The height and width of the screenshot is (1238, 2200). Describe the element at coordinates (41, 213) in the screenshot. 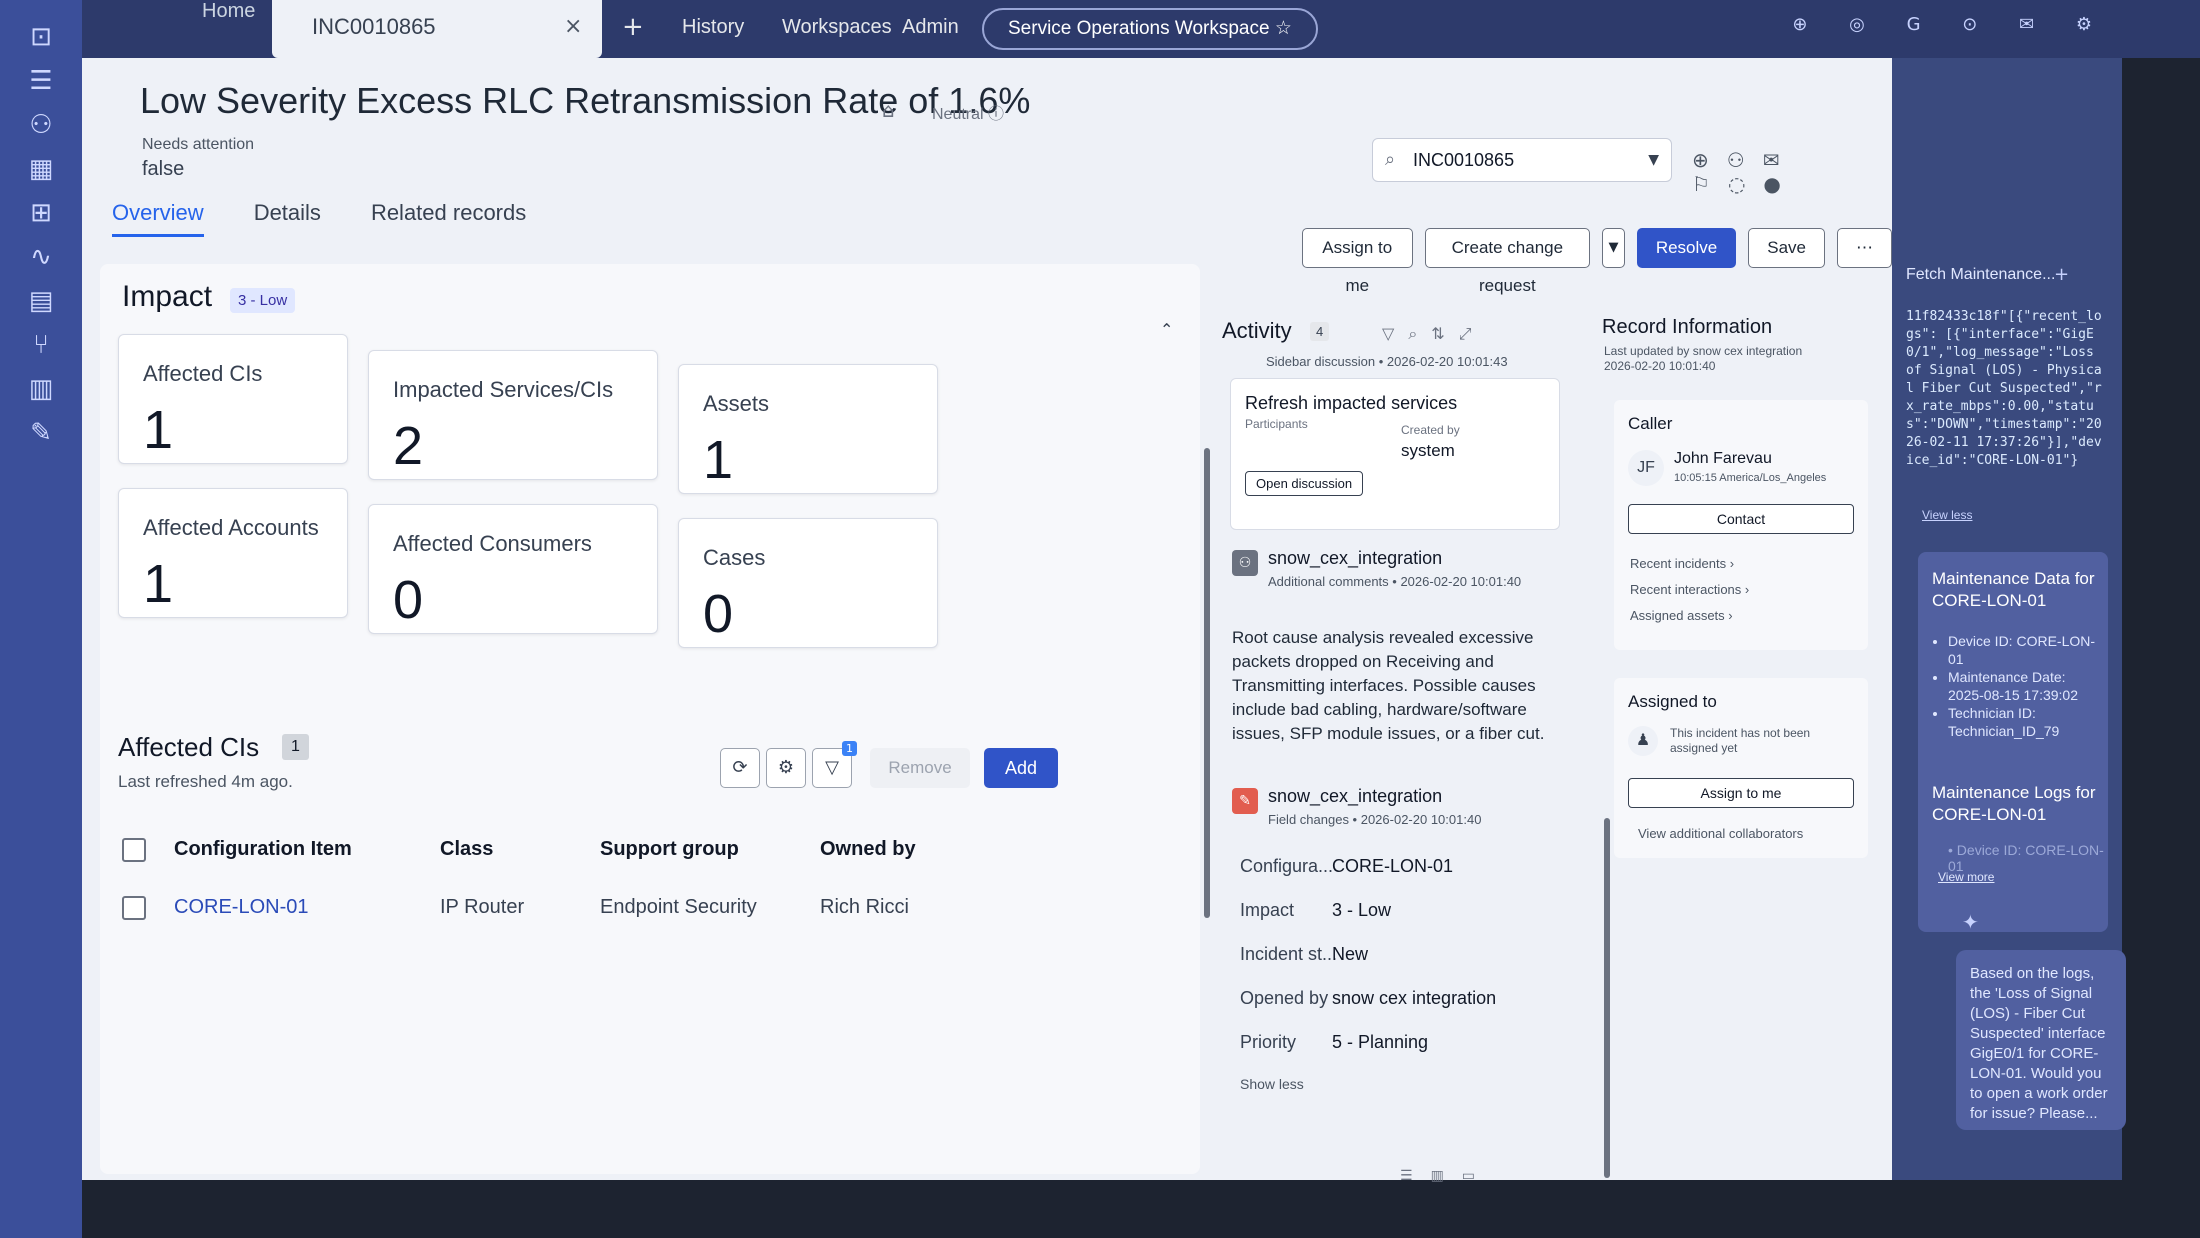

I see `grid-icon: ⊞` at that location.